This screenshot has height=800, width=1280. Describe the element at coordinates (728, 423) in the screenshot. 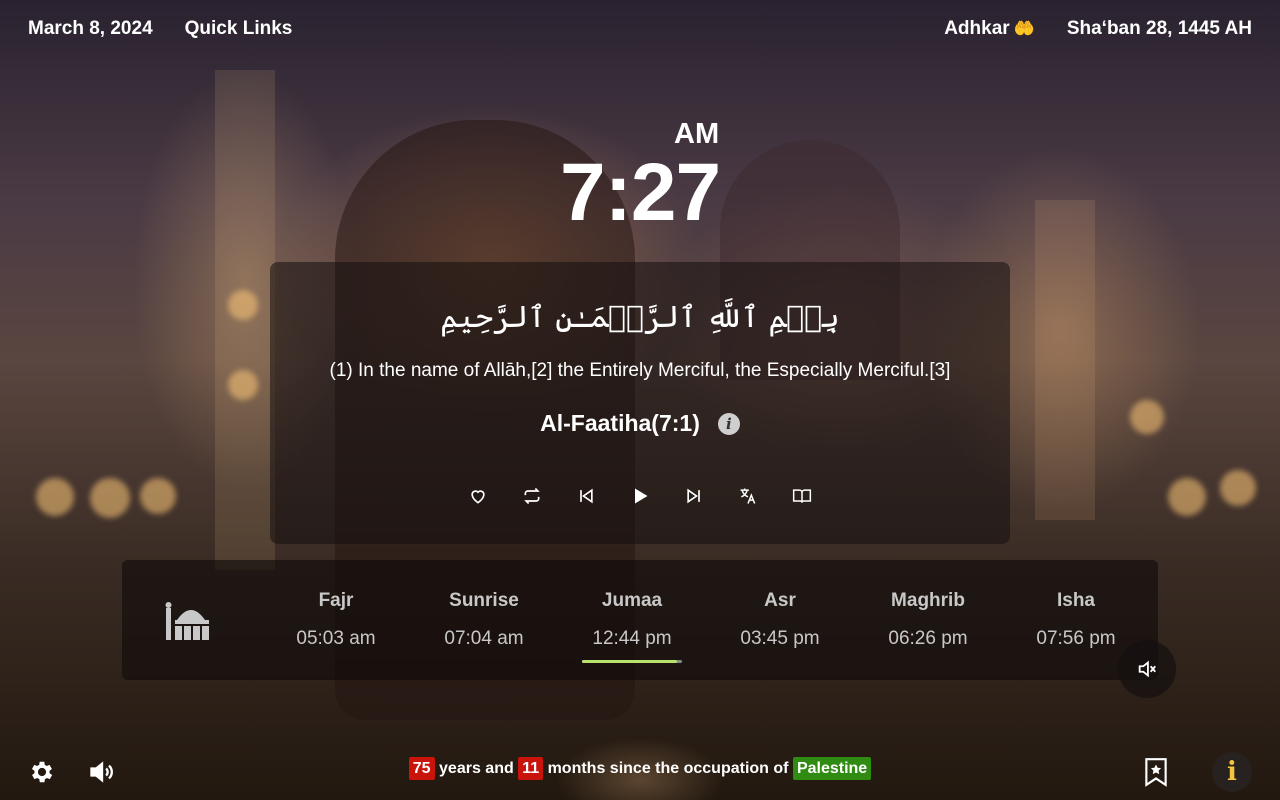

I see `verse-info-icon: i` at that location.